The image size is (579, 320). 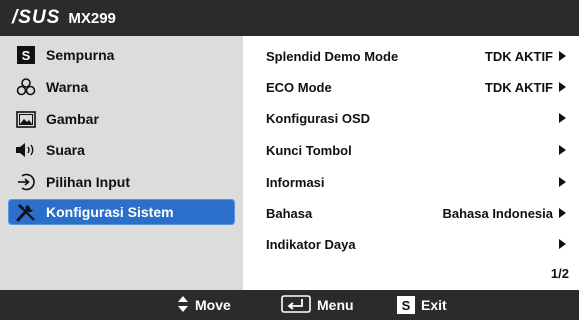 What do you see at coordinates (36, 17) in the screenshot?
I see `brand-logo: /SUS` at bounding box center [36, 17].